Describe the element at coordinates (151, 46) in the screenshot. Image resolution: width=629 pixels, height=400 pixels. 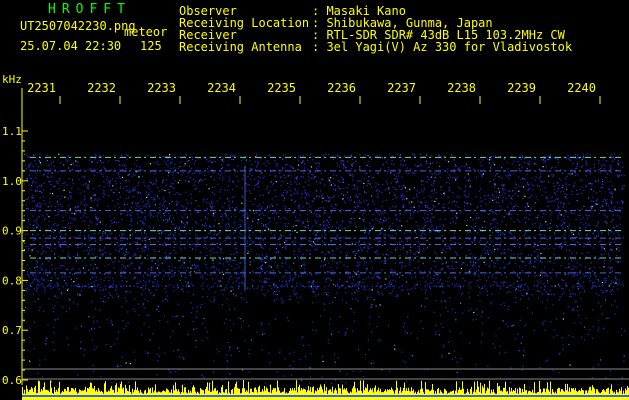
I see `count-label: 125` at that location.